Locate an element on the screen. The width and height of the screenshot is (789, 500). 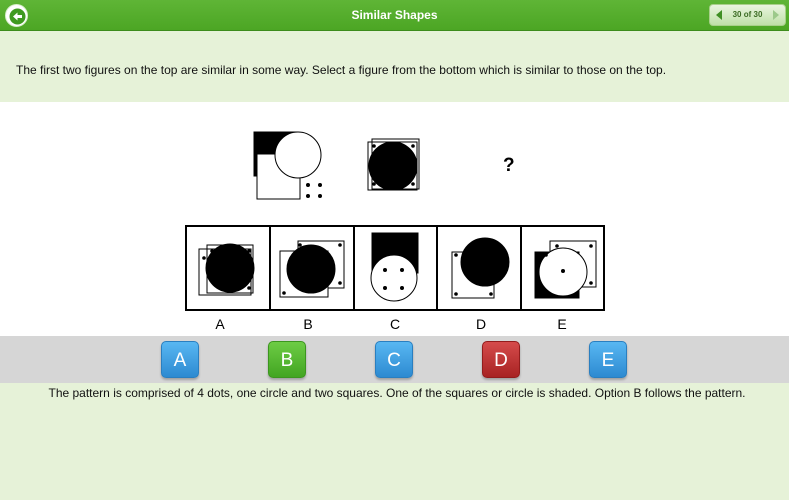
option-figure-c is located at coordinates (394, 267).